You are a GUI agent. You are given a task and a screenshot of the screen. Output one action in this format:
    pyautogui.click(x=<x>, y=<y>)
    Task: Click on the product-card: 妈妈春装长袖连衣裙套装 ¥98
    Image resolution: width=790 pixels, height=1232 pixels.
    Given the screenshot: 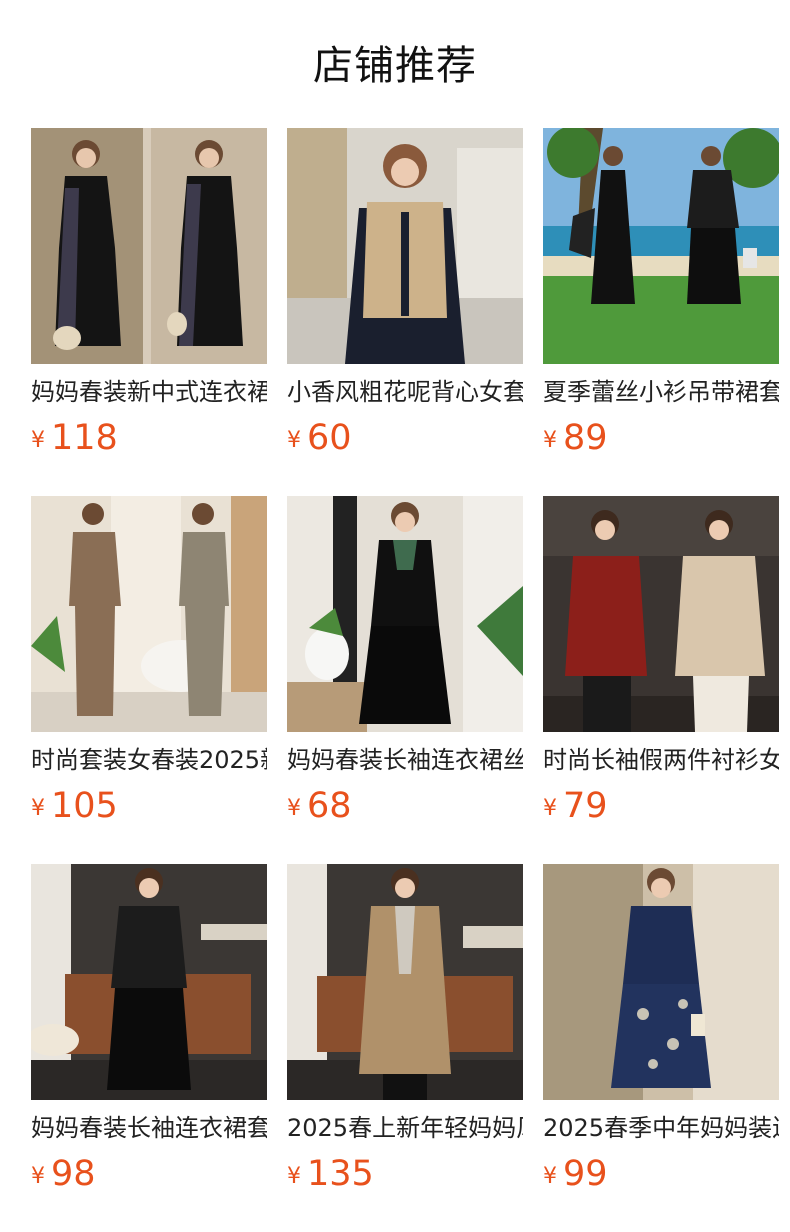 What is the action you would take?
    pyautogui.click(x=149, y=1034)
    